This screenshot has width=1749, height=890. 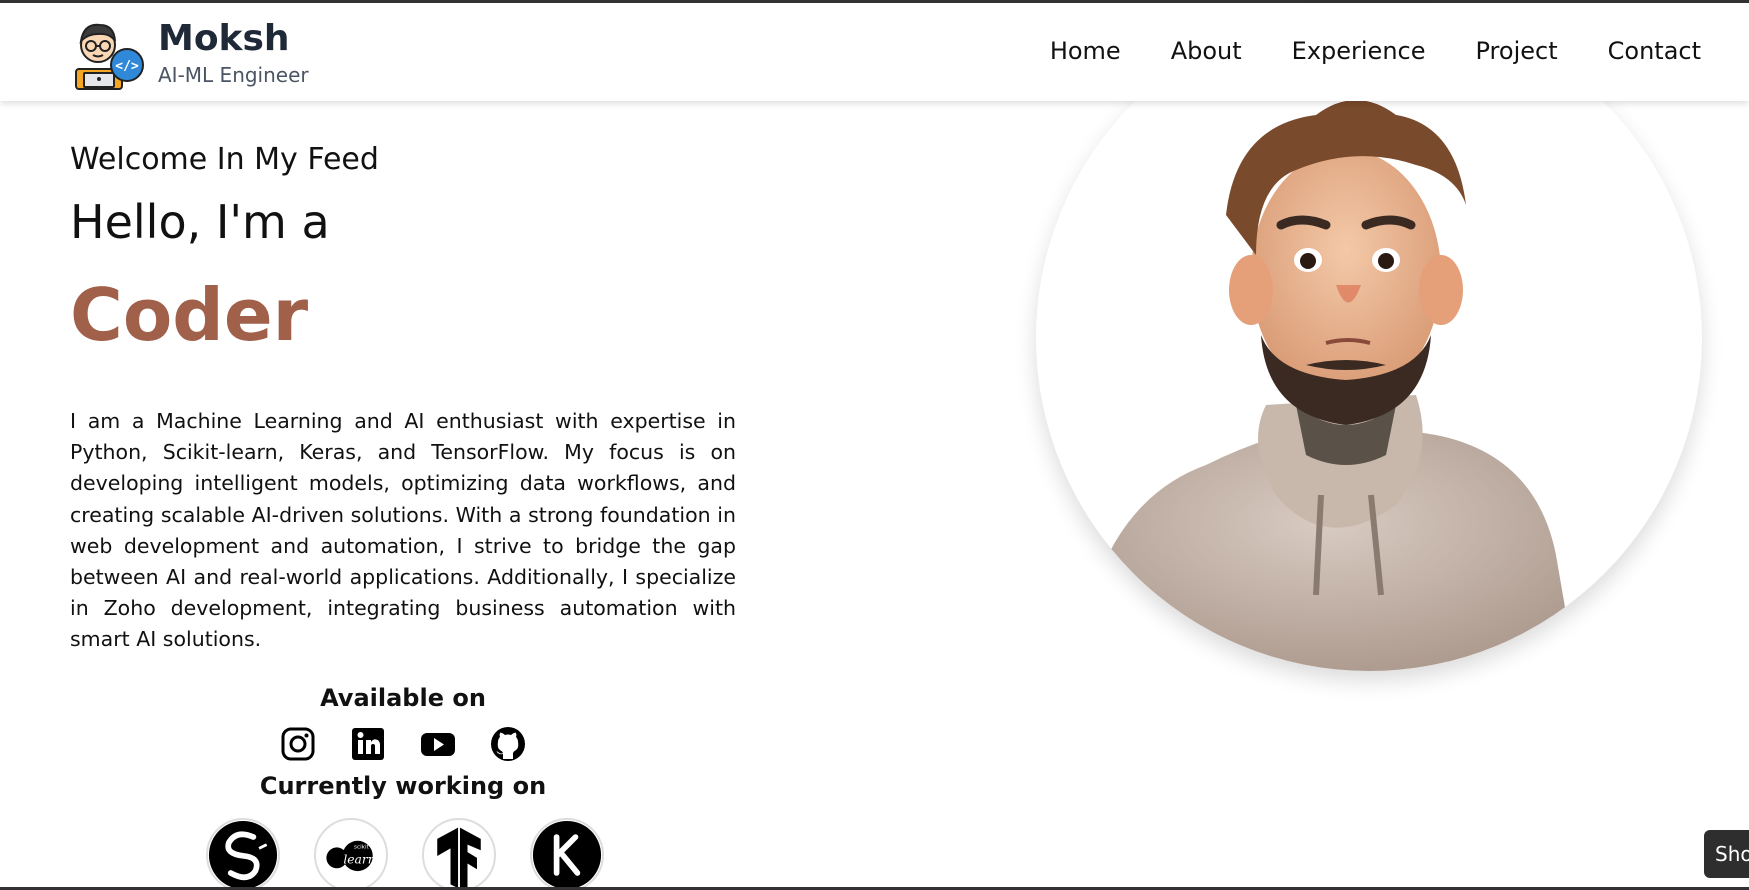 What do you see at coordinates (189, 315) in the screenshot?
I see `role-word: Coder` at bounding box center [189, 315].